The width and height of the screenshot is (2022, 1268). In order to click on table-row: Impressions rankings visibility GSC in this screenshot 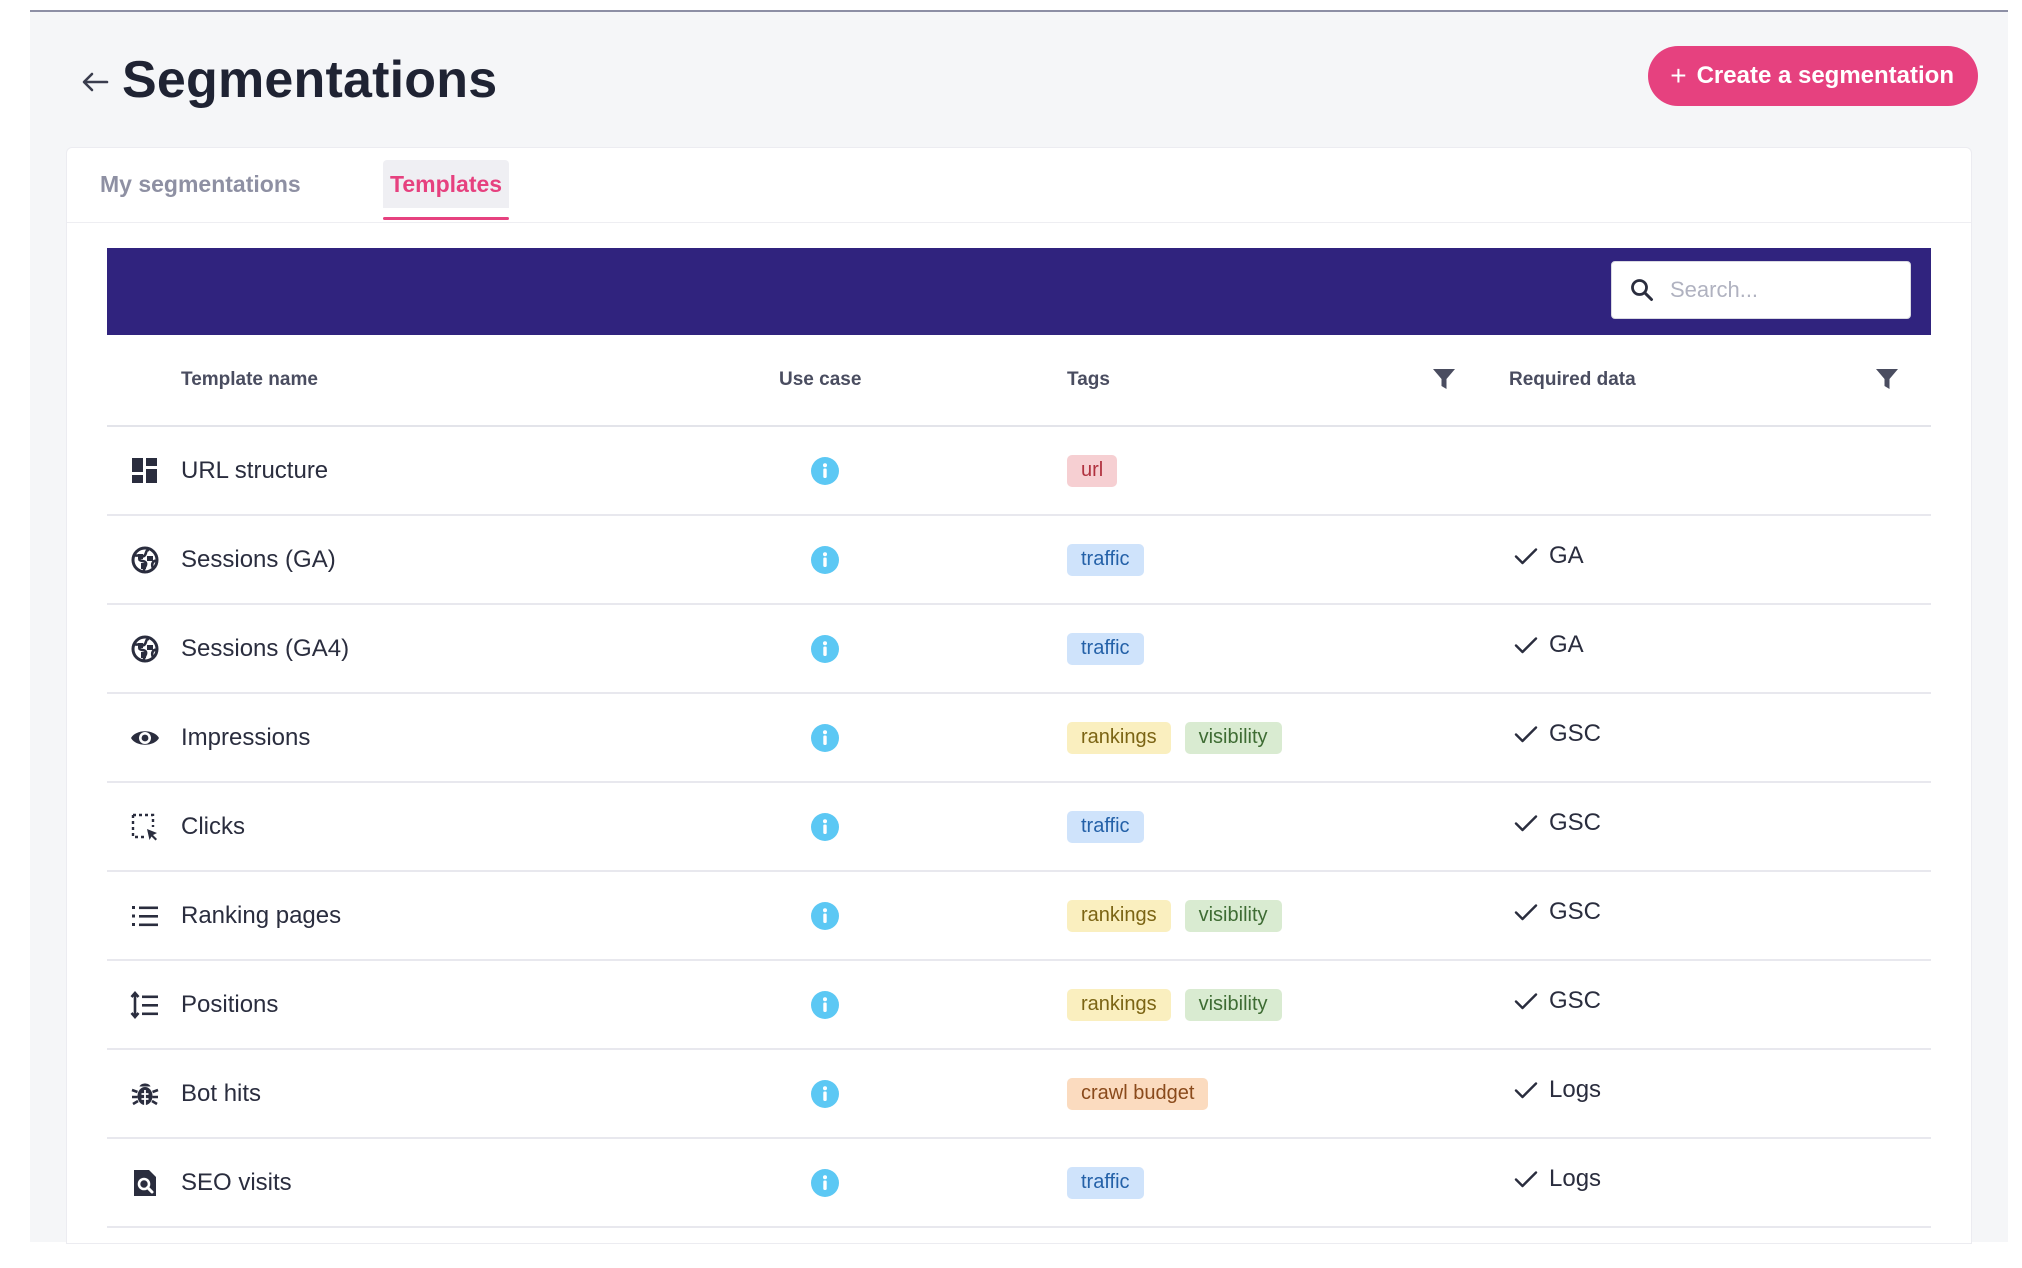, I will do `click(1019, 738)`.